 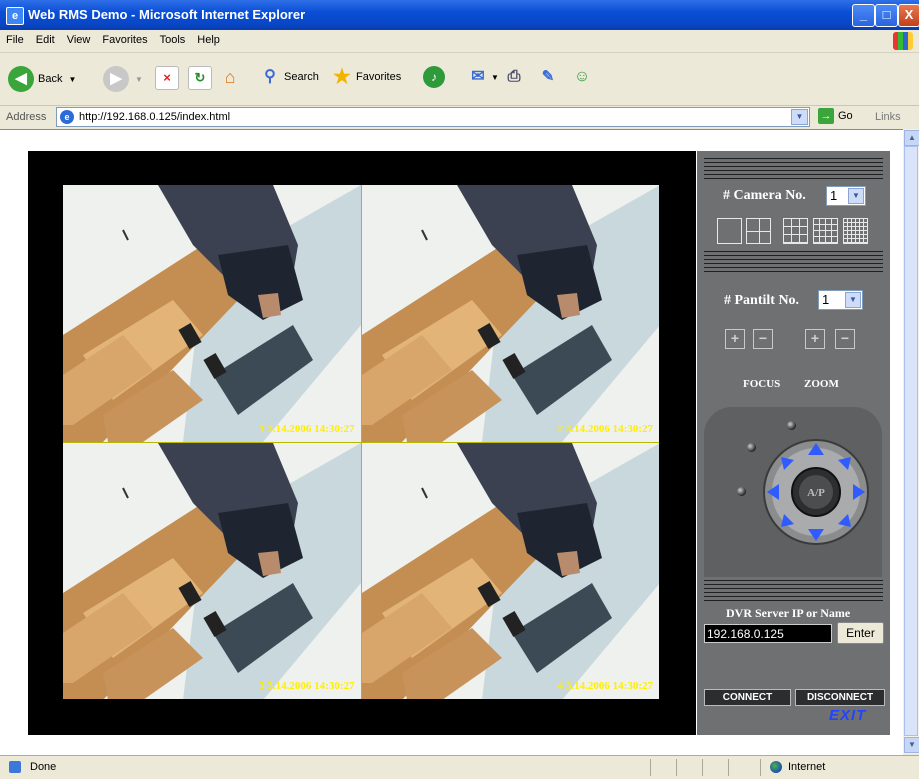 I want to click on server-ip-input: 192.168.0.125, so click(x=768, y=633).